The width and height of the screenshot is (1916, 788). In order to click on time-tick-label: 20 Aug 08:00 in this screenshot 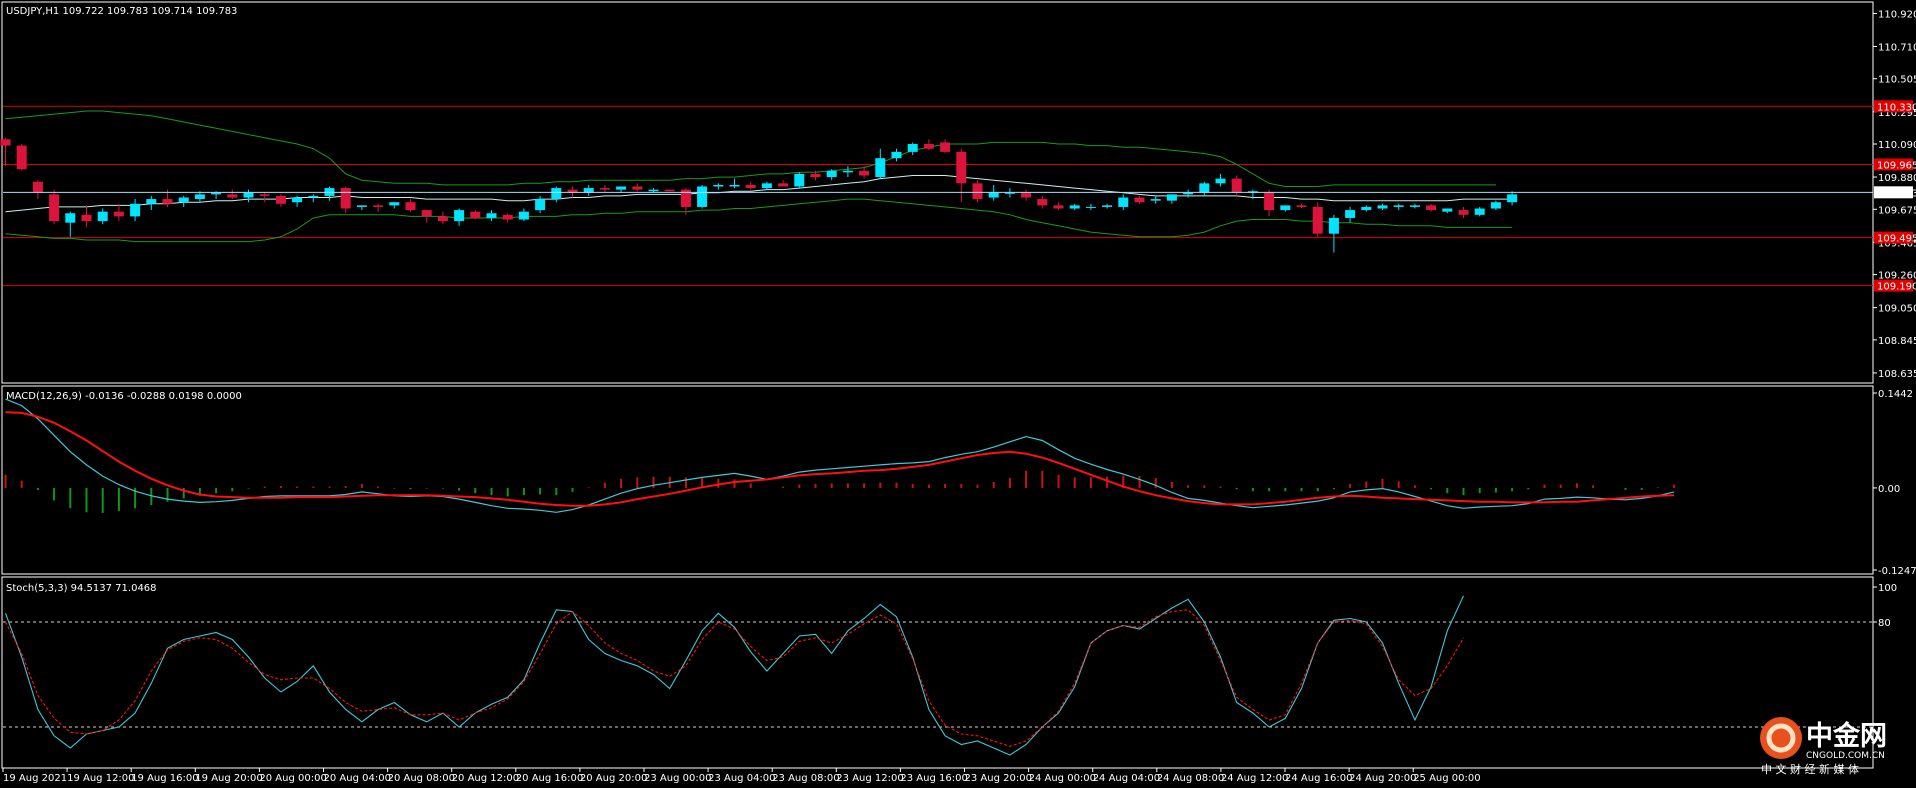, I will do `click(421, 778)`.